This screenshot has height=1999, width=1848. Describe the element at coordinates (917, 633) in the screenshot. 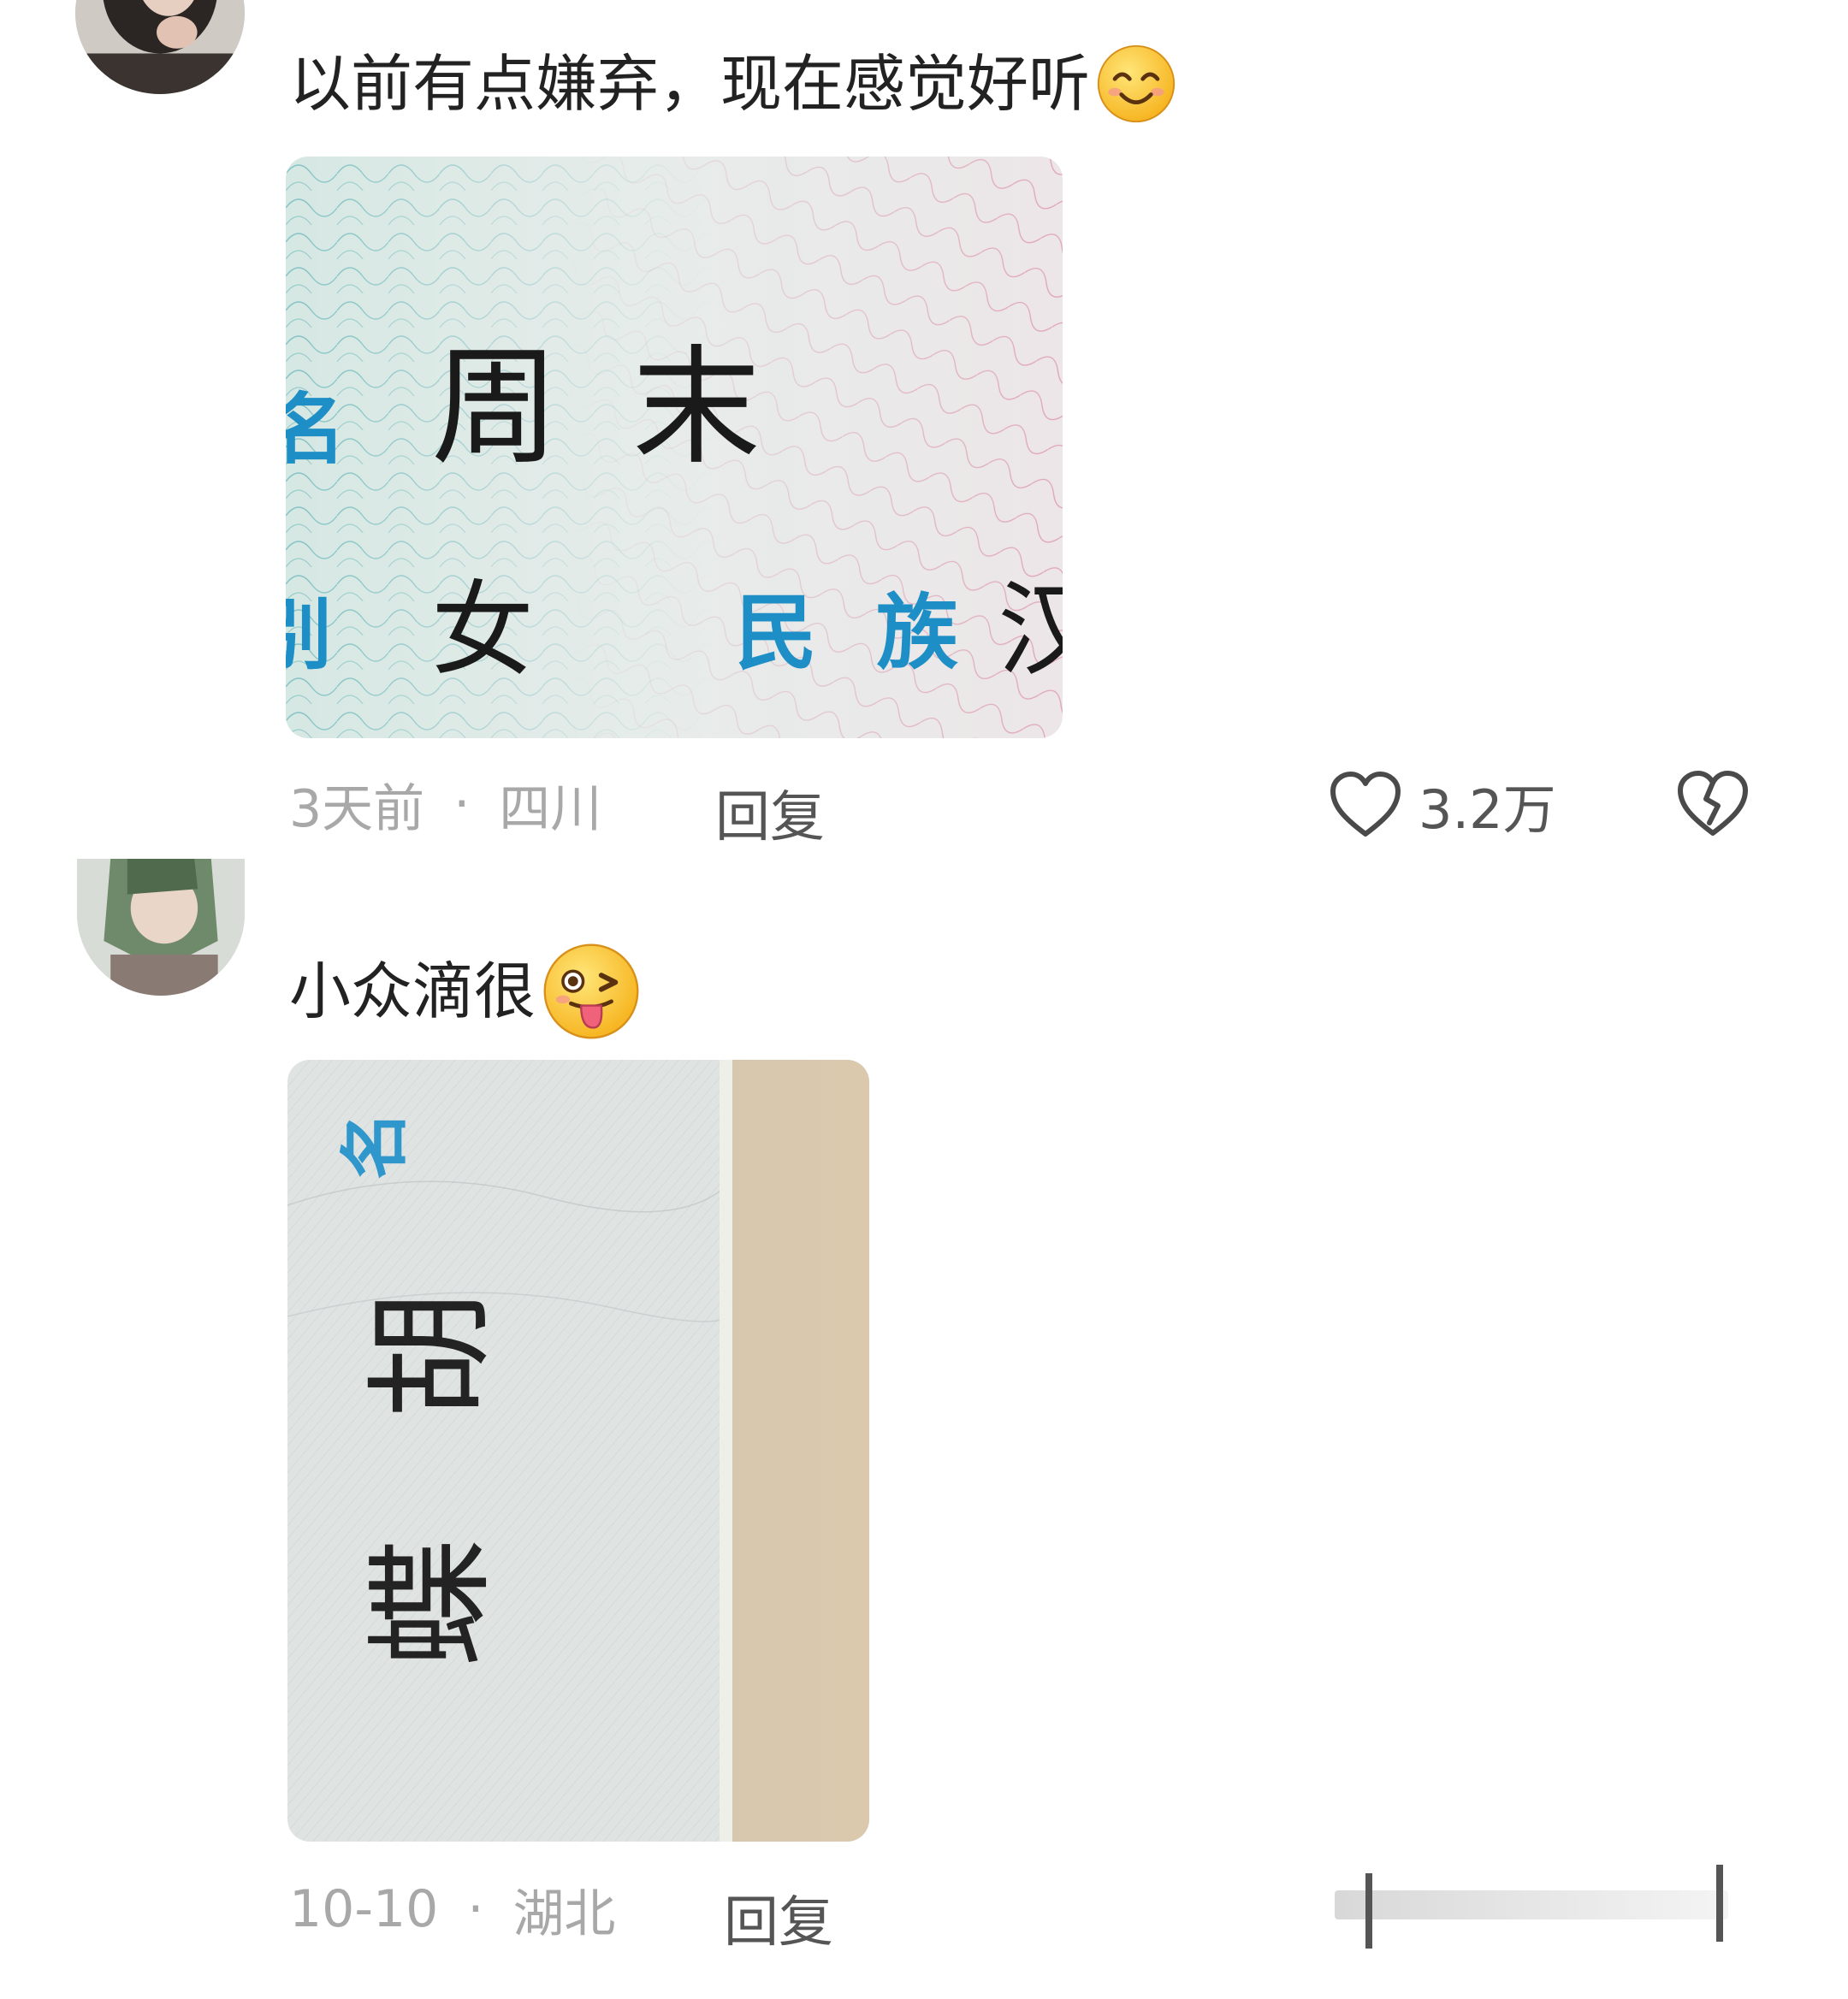

I see `id-ethnicity-label-2: 族` at that location.